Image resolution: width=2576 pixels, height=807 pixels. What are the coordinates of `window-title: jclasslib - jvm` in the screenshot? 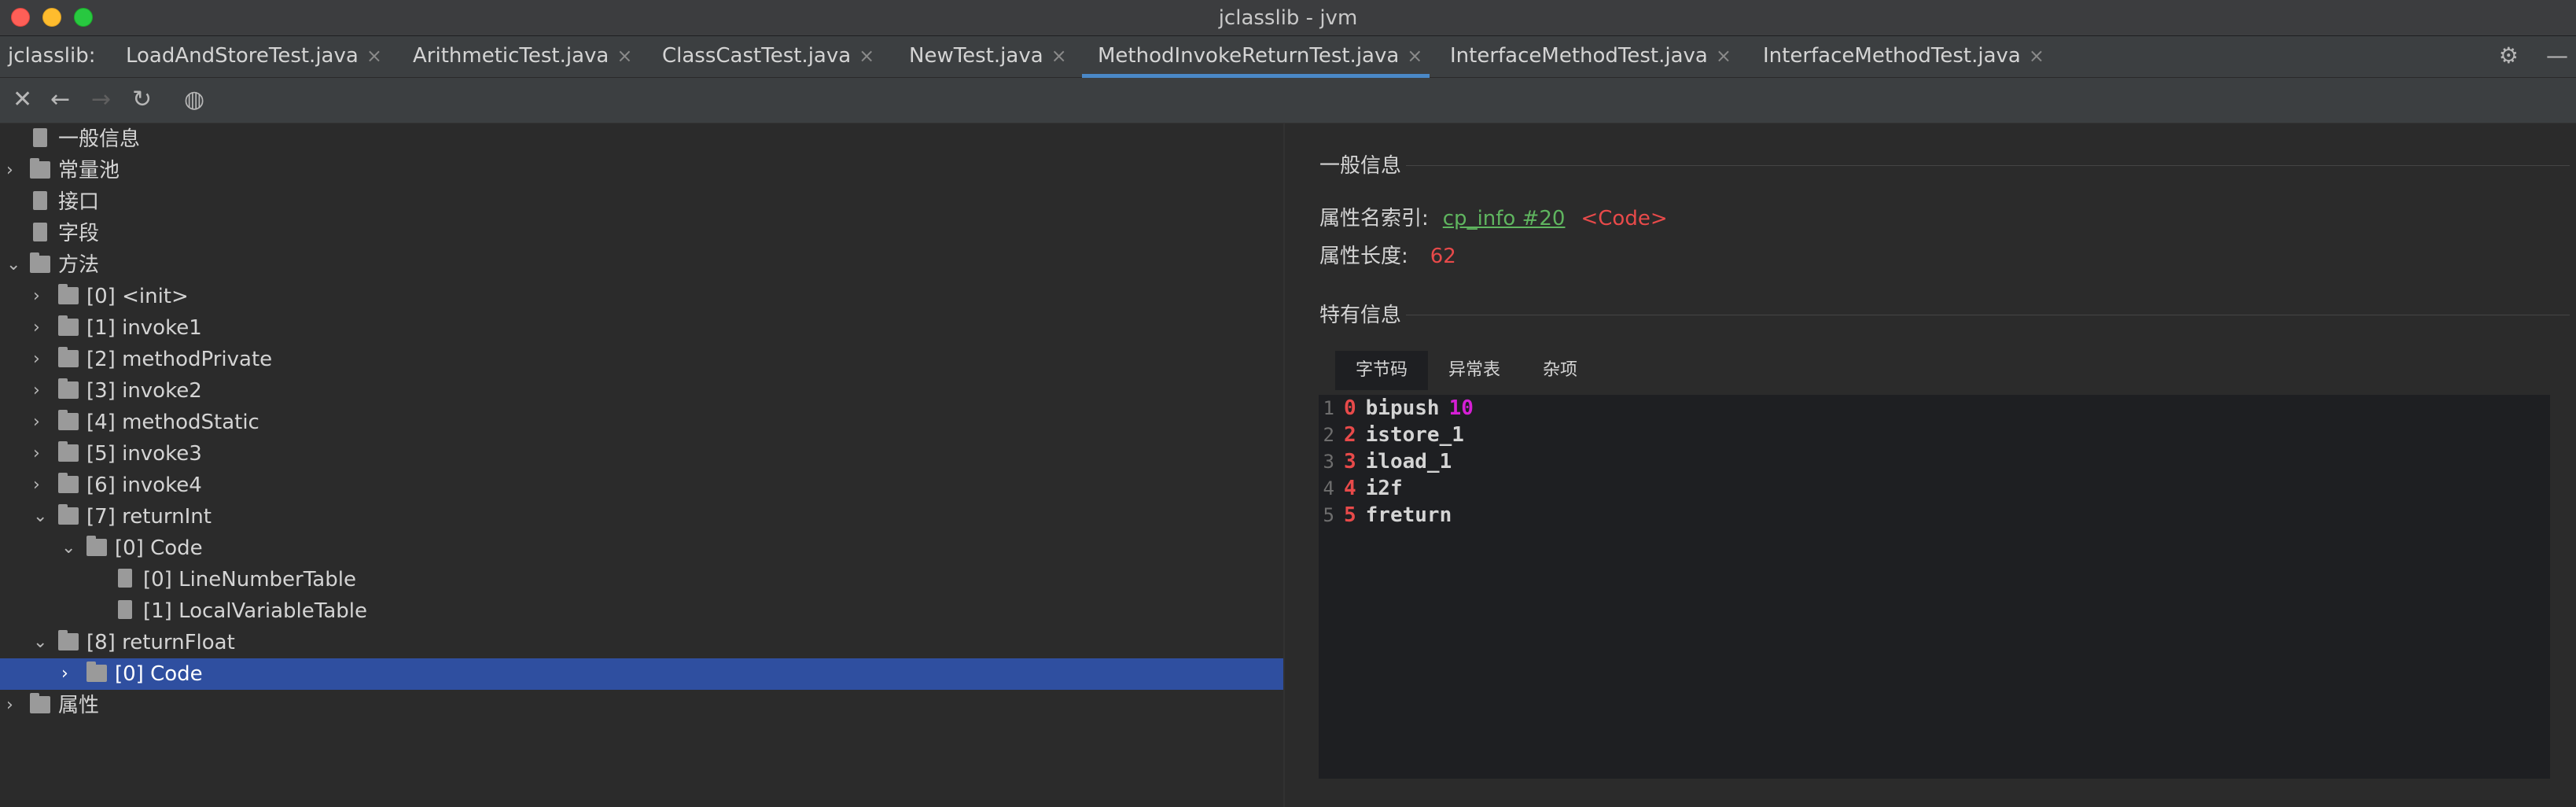 It's located at (1288, 18).